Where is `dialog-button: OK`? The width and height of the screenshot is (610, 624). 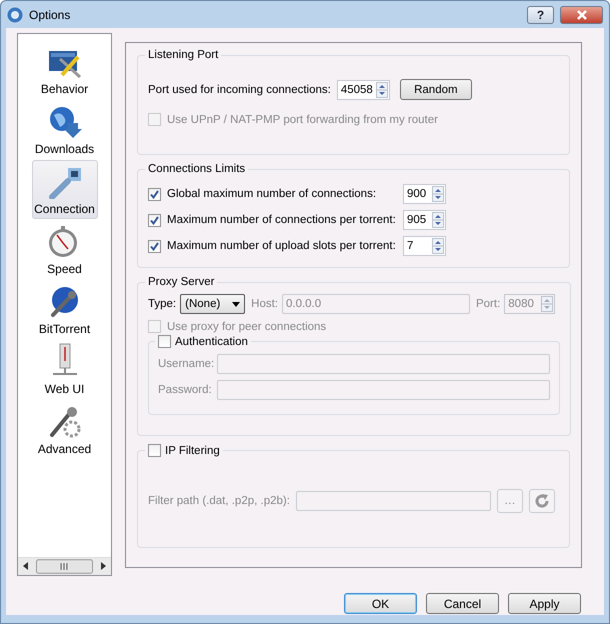 dialog-button: OK is located at coordinates (380, 603).